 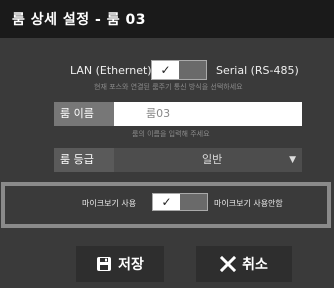 I want to click on dropdown-arrow-icon: ▼, so click(x=292, y=160).